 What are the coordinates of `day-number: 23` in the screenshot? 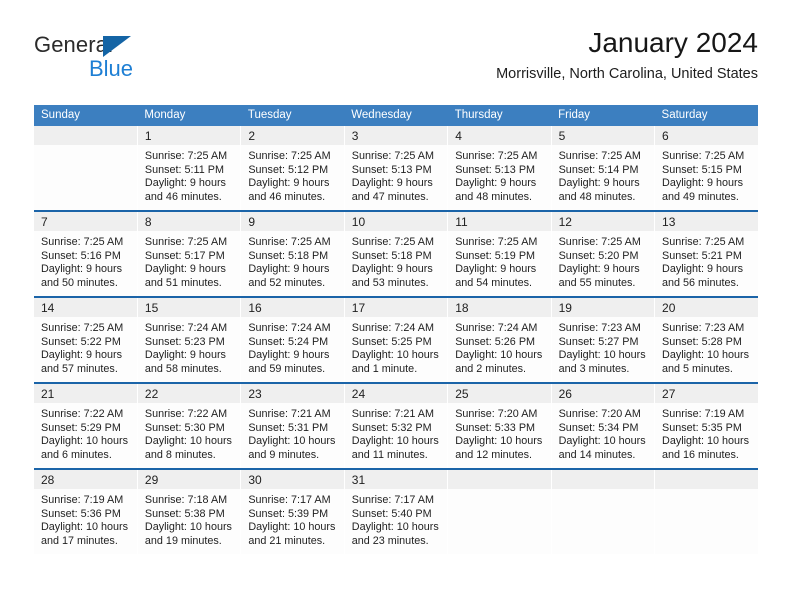 It's located at (292, 393).